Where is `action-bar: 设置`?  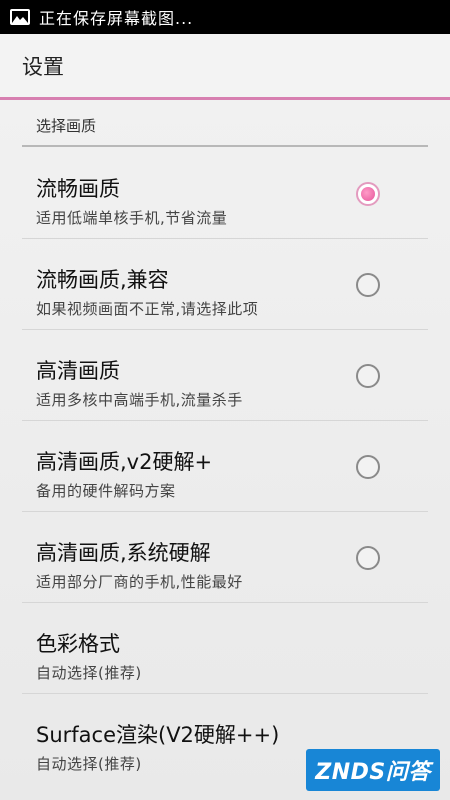 action-bar: 设置 is located at coordinates (225, 67).